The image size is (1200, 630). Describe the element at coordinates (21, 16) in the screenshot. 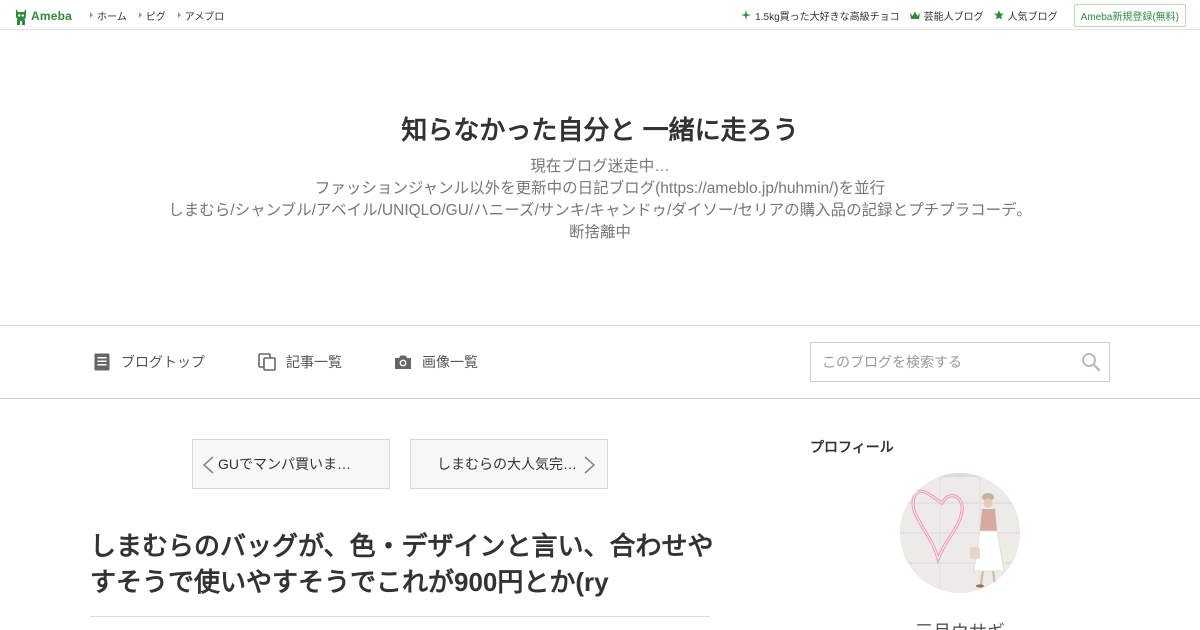

I see `ameba-logo-icon` at that location.